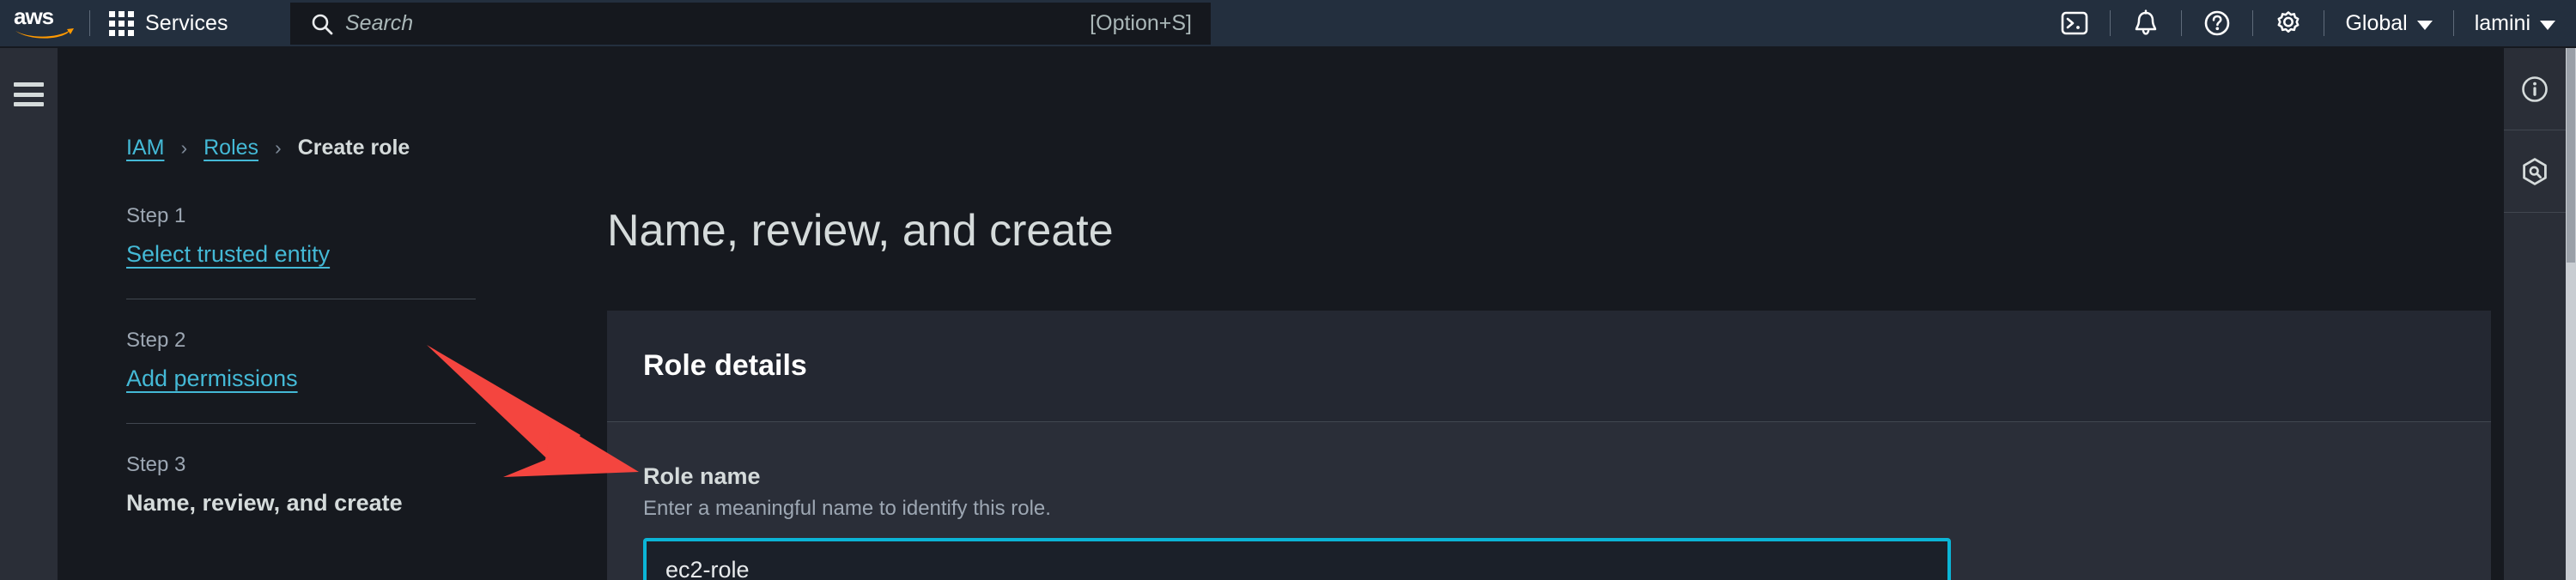 This screenshot has width=2576, height=580. I want to click on sidebar-item-step-2: Step 2 Add permissions, so click(301, 361).